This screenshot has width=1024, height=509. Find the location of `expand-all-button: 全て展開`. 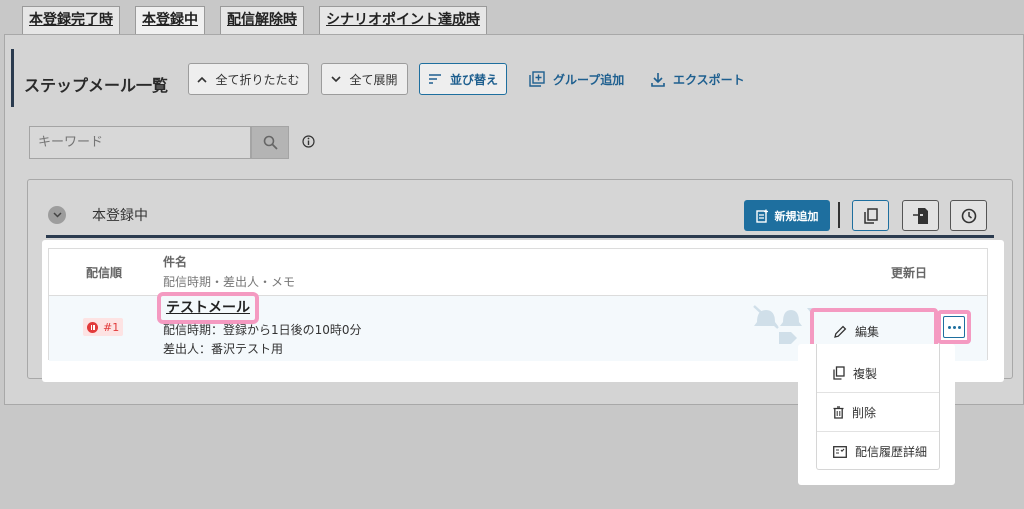

expand-all-button: 全て展開 is located at coordinates (364, 79).